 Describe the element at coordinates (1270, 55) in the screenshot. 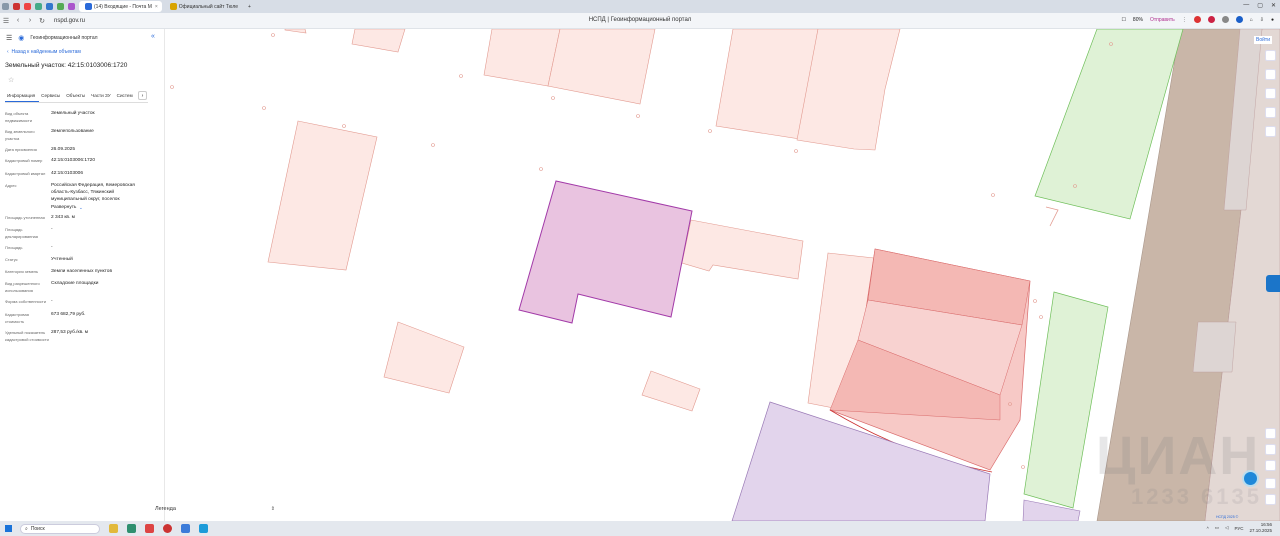

I see `layers-icon` at that location.